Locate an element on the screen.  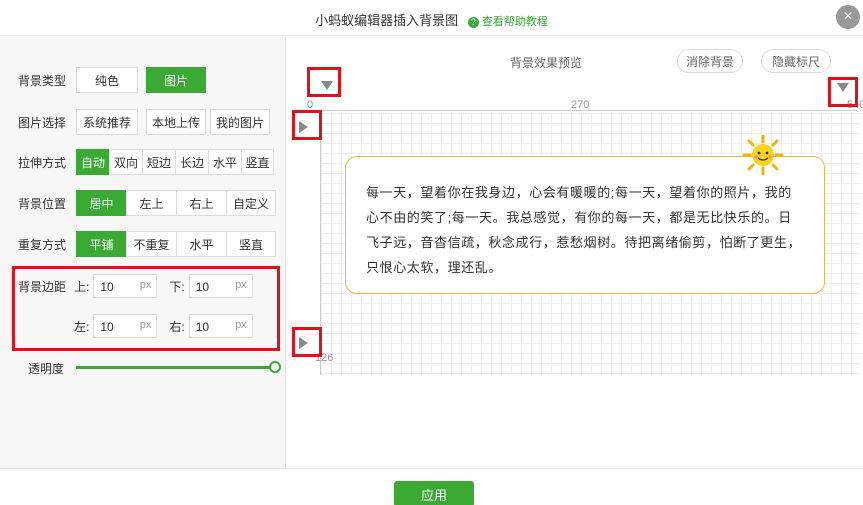
stretch-segment: 自动 双向 短边 长边 水平 竖直 is located at coordinates (175, 162).